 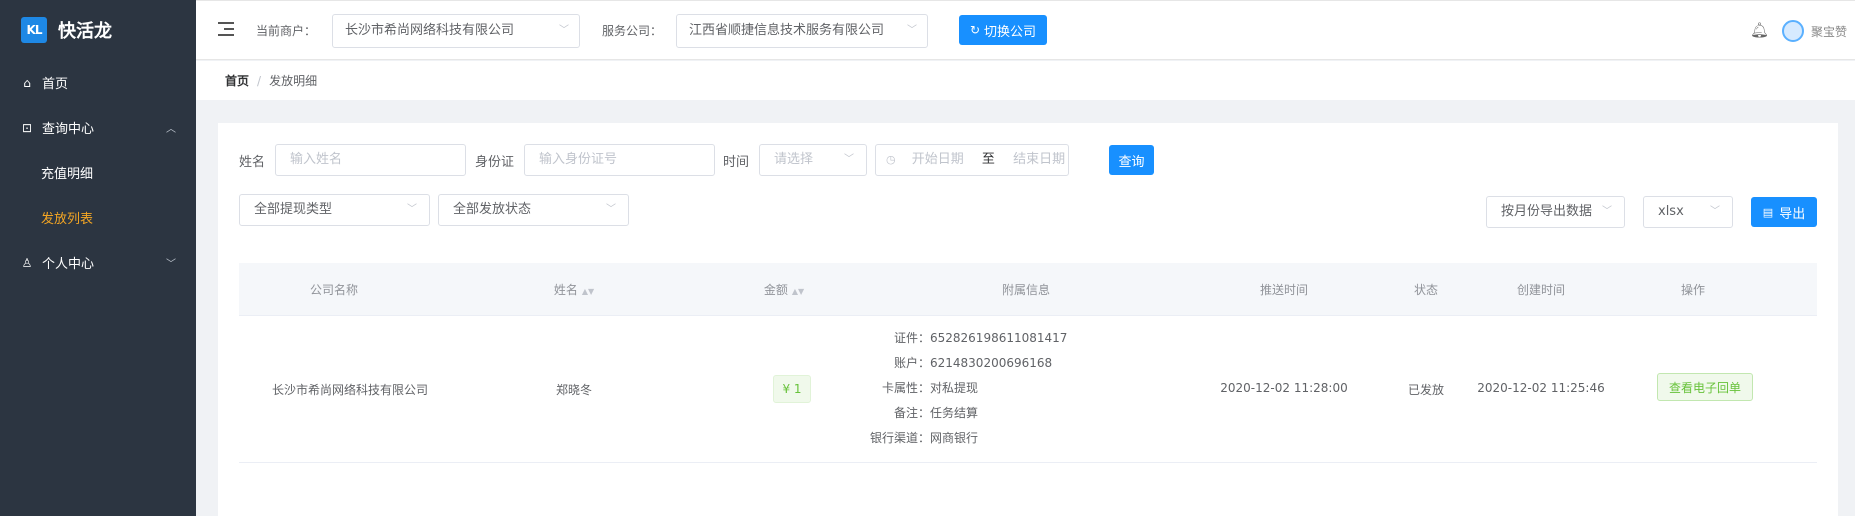 I want to click on export-mode-select: 按月份导出数据 ﹀, so click(x=1555, y=212).